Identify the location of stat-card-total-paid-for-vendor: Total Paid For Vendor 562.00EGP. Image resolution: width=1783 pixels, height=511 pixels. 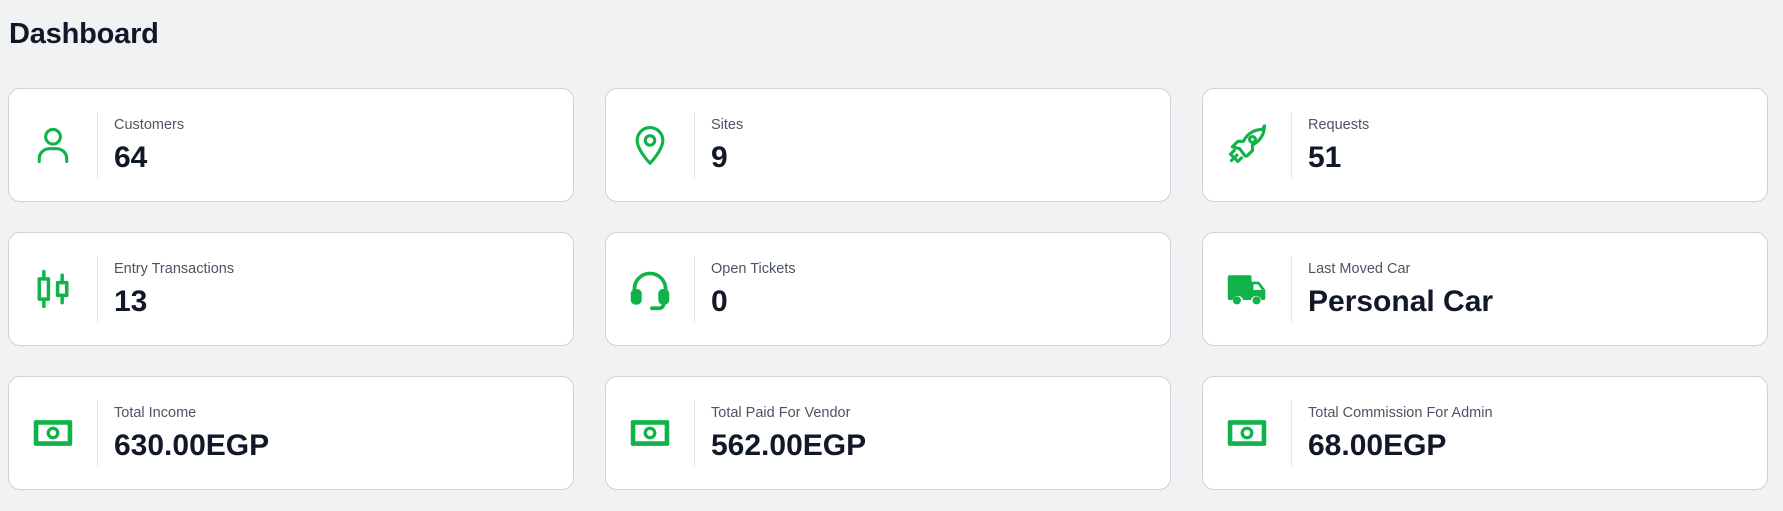
(888, 433).